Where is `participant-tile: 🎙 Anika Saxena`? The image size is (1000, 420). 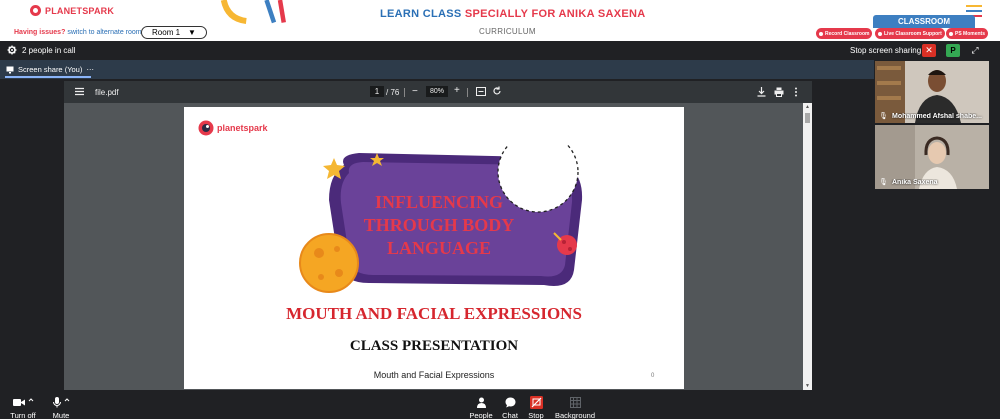
participant-tile: 🎙 Anika Saxena is located at coordinates (932, 157).